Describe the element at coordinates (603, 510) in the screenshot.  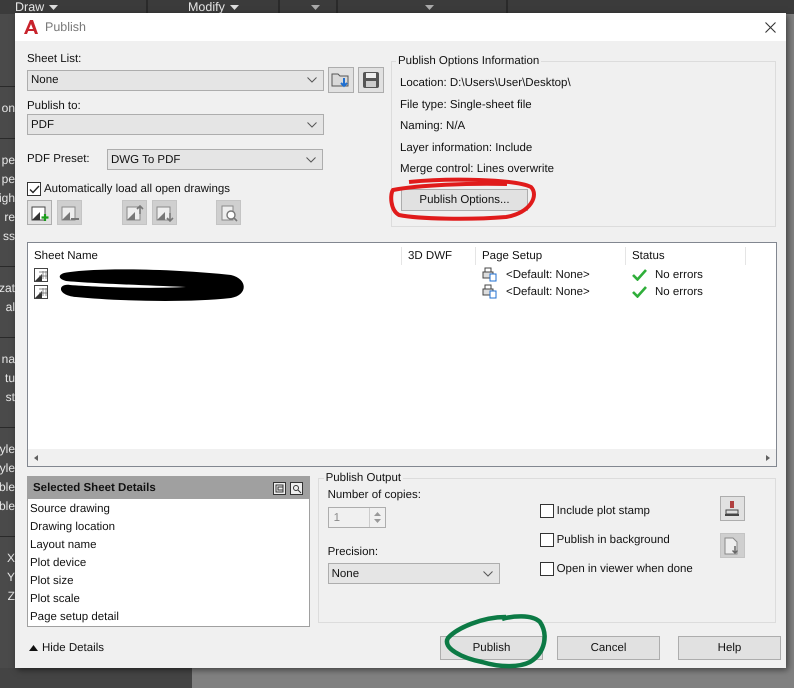
I see `checkbox-label: Include plot stamp` at that location.